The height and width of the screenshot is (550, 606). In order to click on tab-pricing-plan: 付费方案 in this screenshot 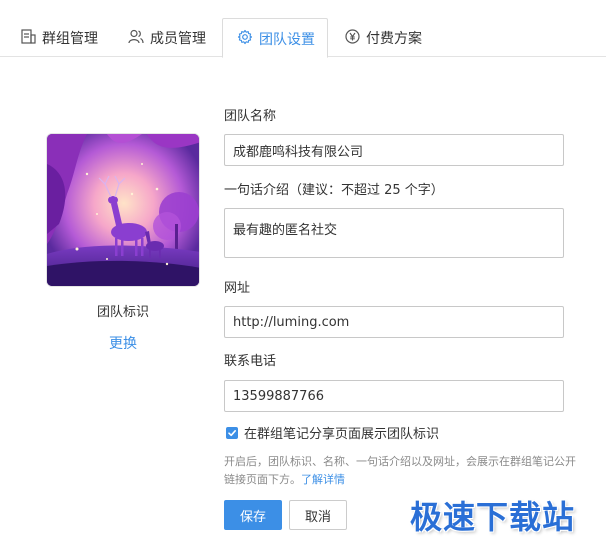, I will do `click(383, 37)`.